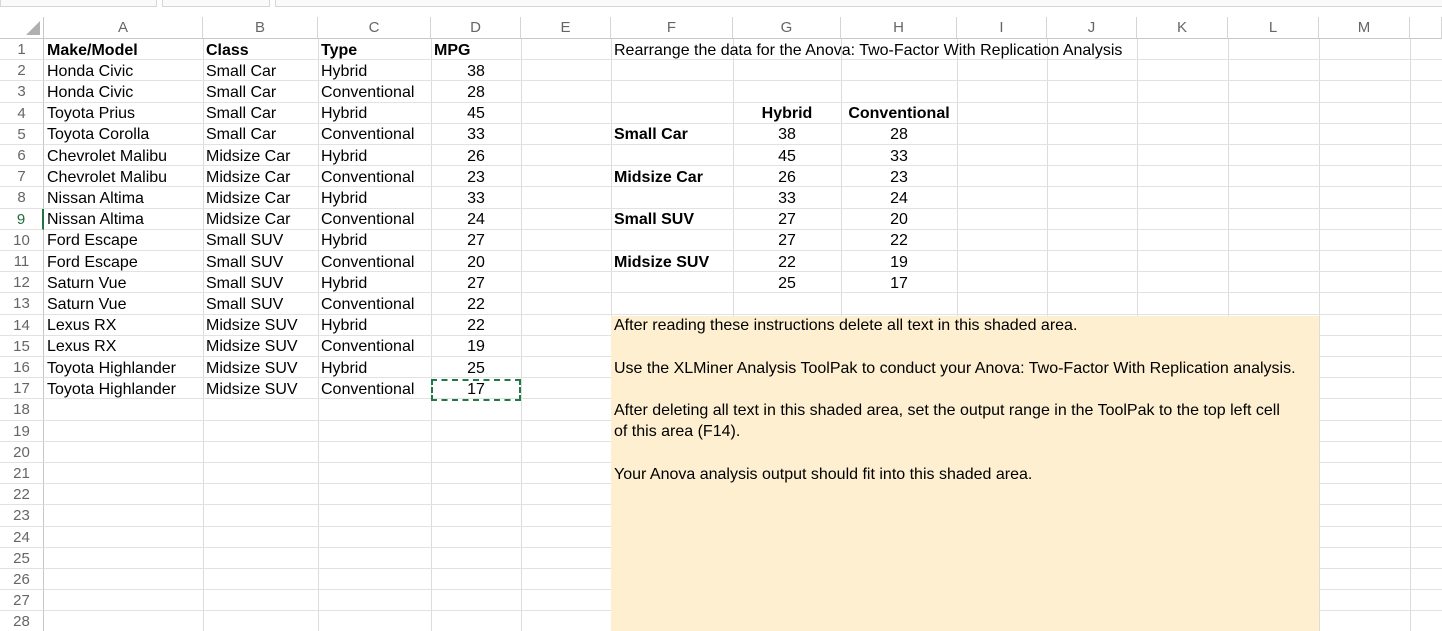 This screenshot has width=1442, height=631. Describe the element at coordinates (672, 262) in the screenshot. I see `group-label-cell: Midsize SUV` at that location.